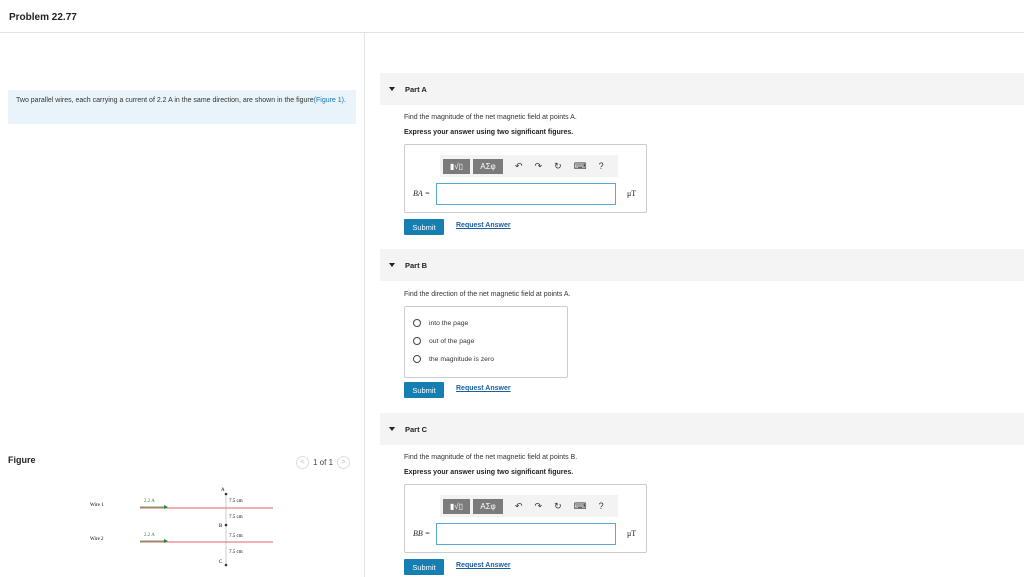 The height and width of the screenshot is (577, 1024). Describe the element at coordinates (424, 567) in the screenshot. I see `part-c-submit-button: Submit` at that location.